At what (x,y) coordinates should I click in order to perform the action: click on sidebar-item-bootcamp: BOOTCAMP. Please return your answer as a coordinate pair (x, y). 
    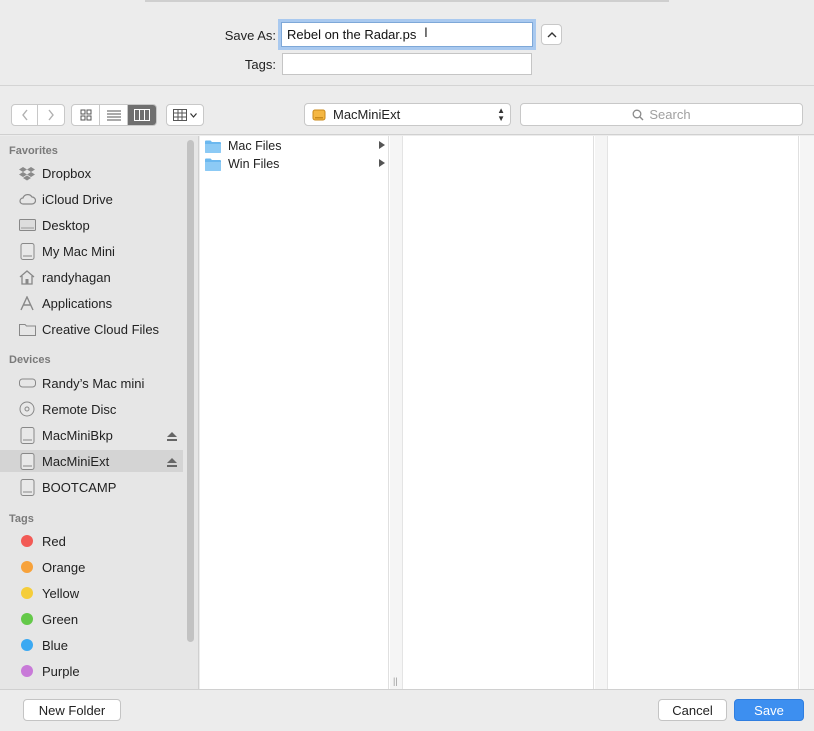
    Looking at the image, I should click on (91, 487).